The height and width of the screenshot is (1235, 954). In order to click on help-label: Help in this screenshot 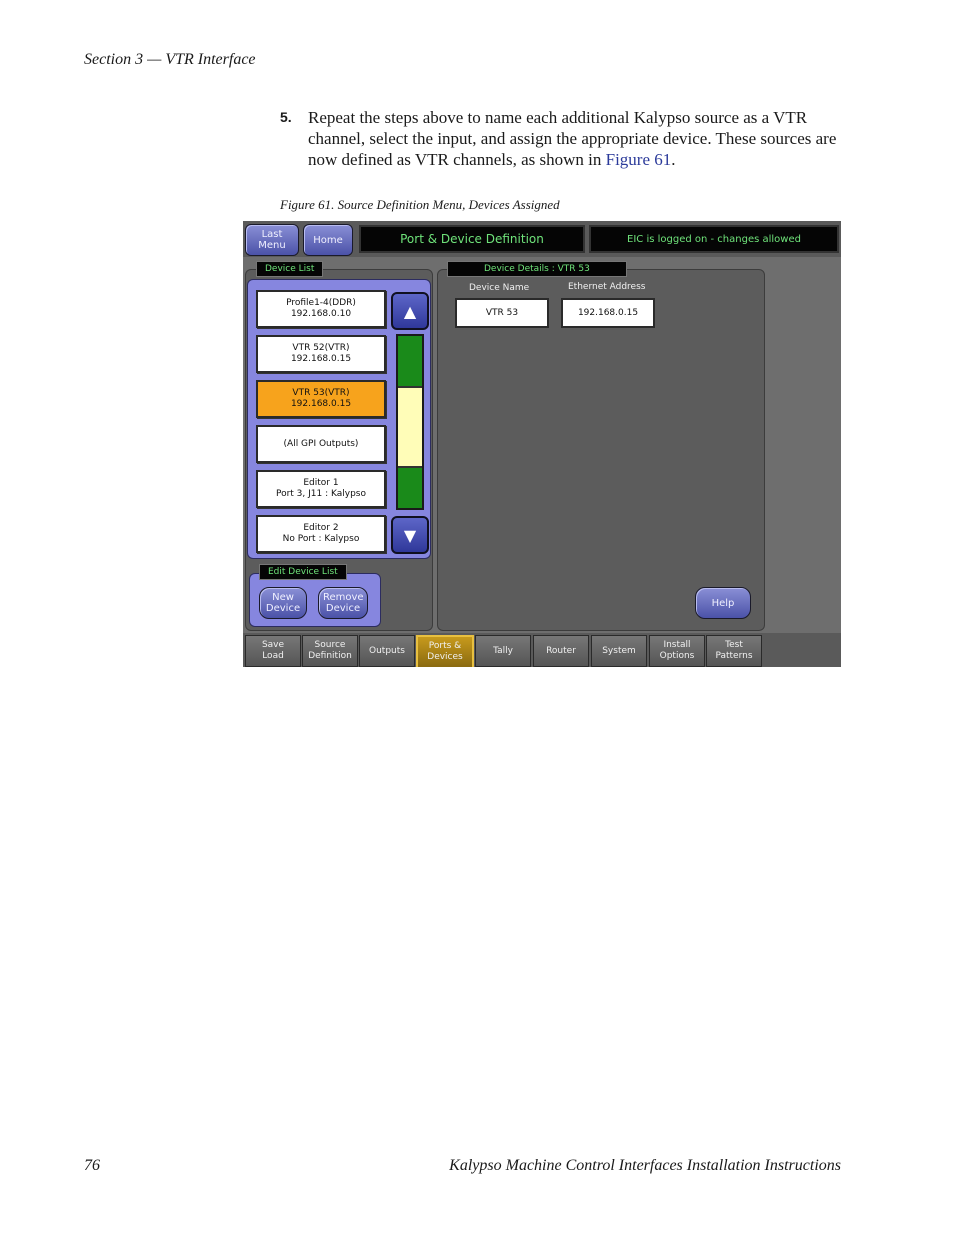, I will do `click(723, 603)`.